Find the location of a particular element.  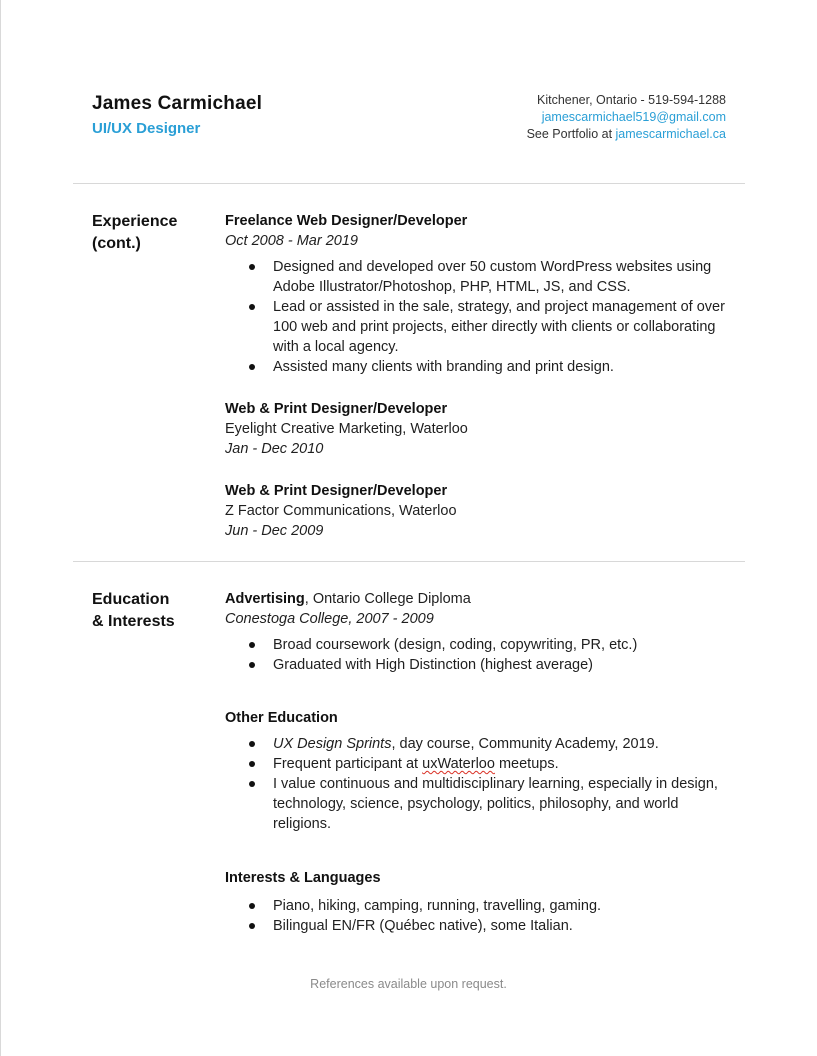

job-company: Eyelight Creative Marketing, Waterloo is located at coordinates (346, 429).